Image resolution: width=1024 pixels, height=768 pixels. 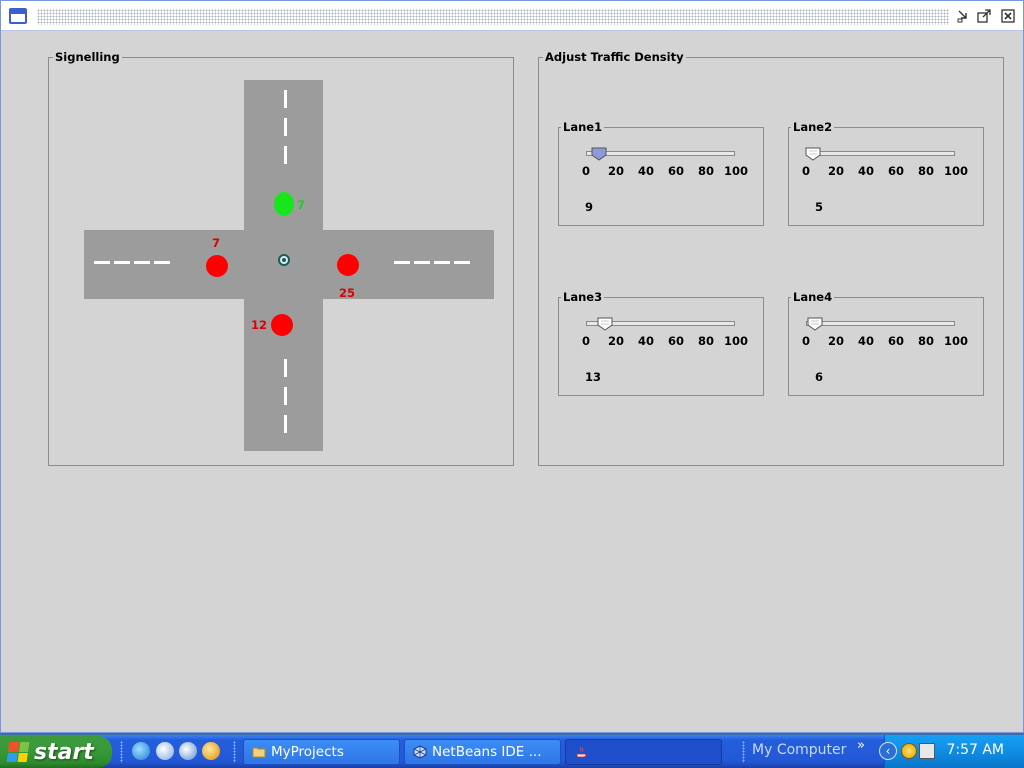 What do you see at coordinates (581, 752) in the screenshot?
I see `java-icon` at bounding box center [581, 752].